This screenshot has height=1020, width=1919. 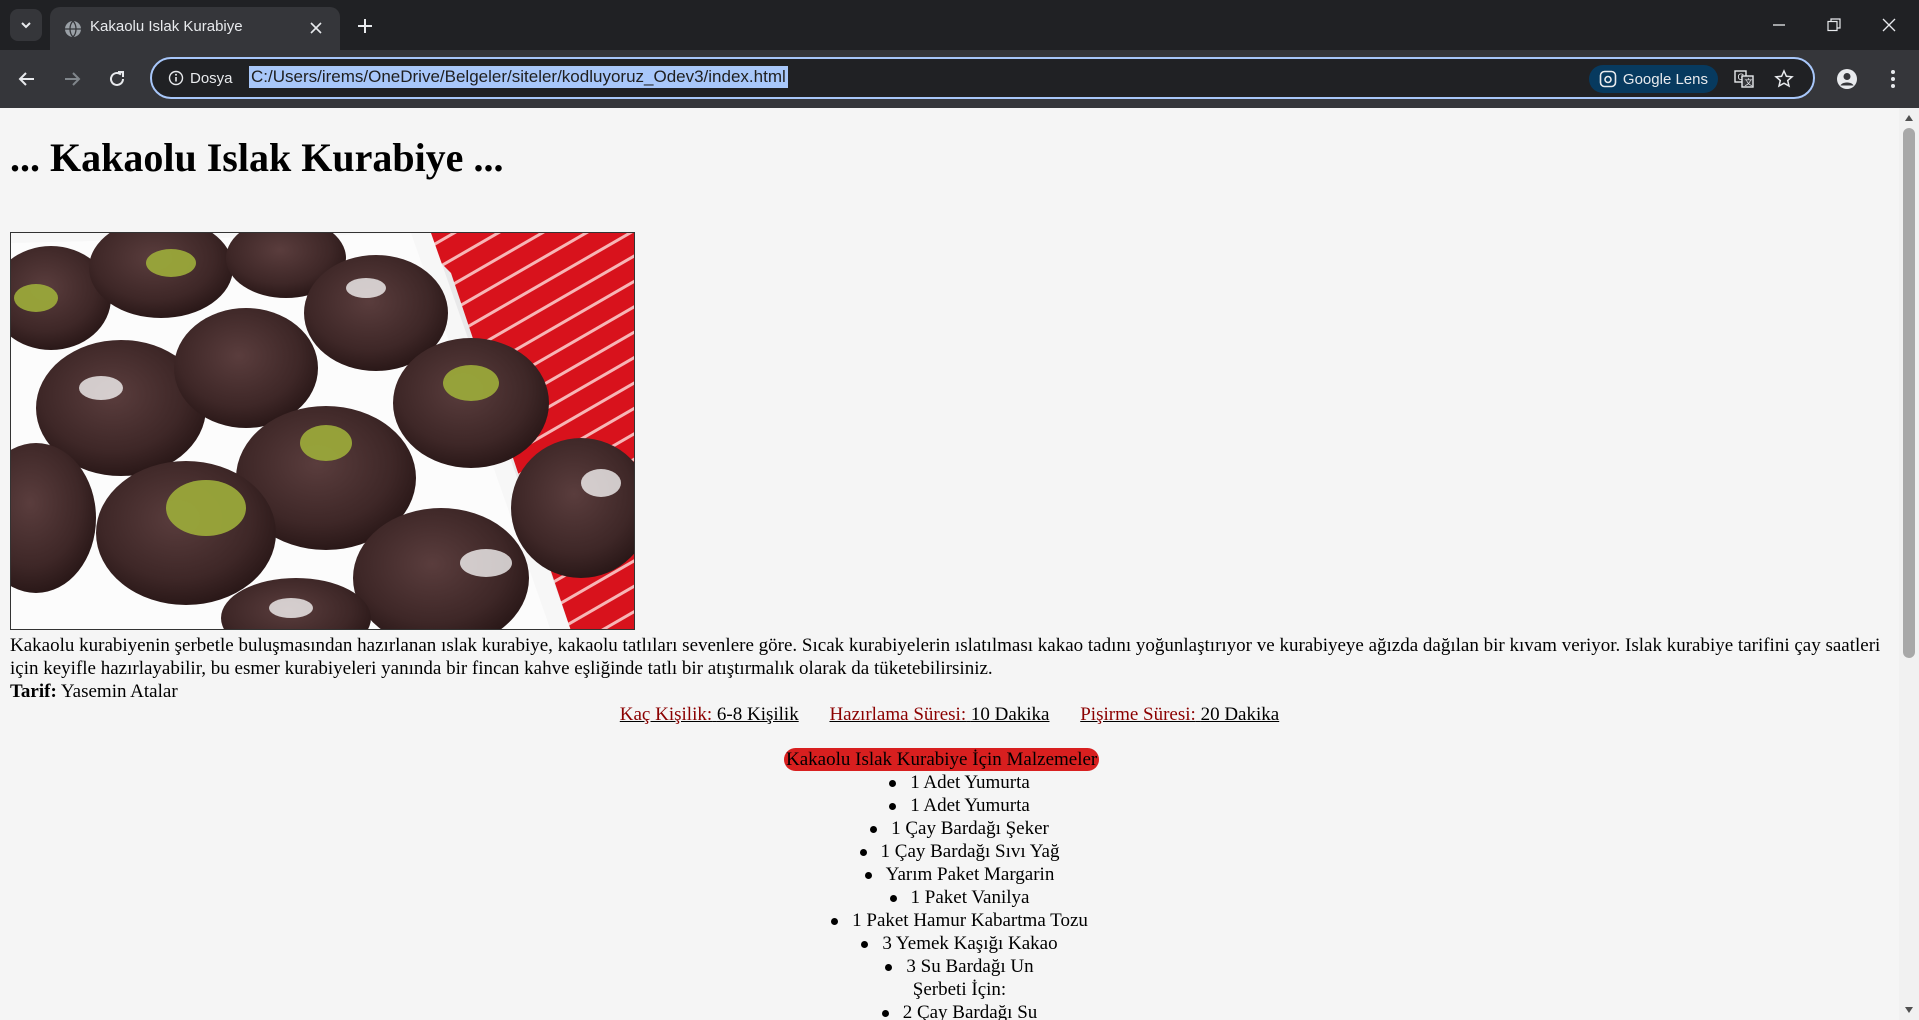 What do you see at coordinates (970, 966) in the screenshot?
I see `ingredient-text: 3 Su Bardağı Un` at bounding box center [970, 966].